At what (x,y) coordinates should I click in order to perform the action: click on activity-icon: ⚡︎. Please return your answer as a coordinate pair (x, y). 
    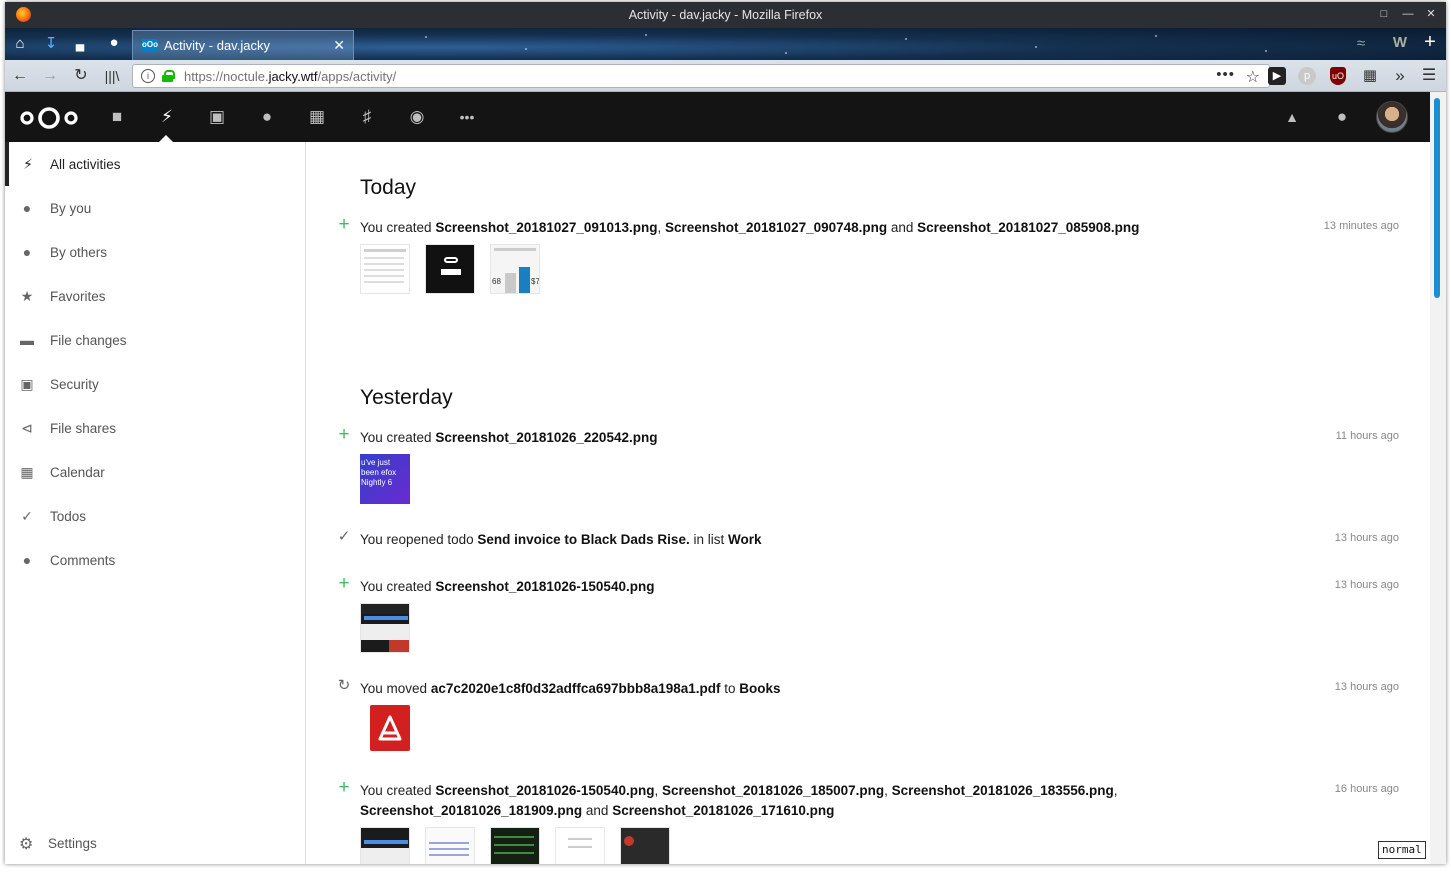
    Looking at the image, I should click on (167, 117).